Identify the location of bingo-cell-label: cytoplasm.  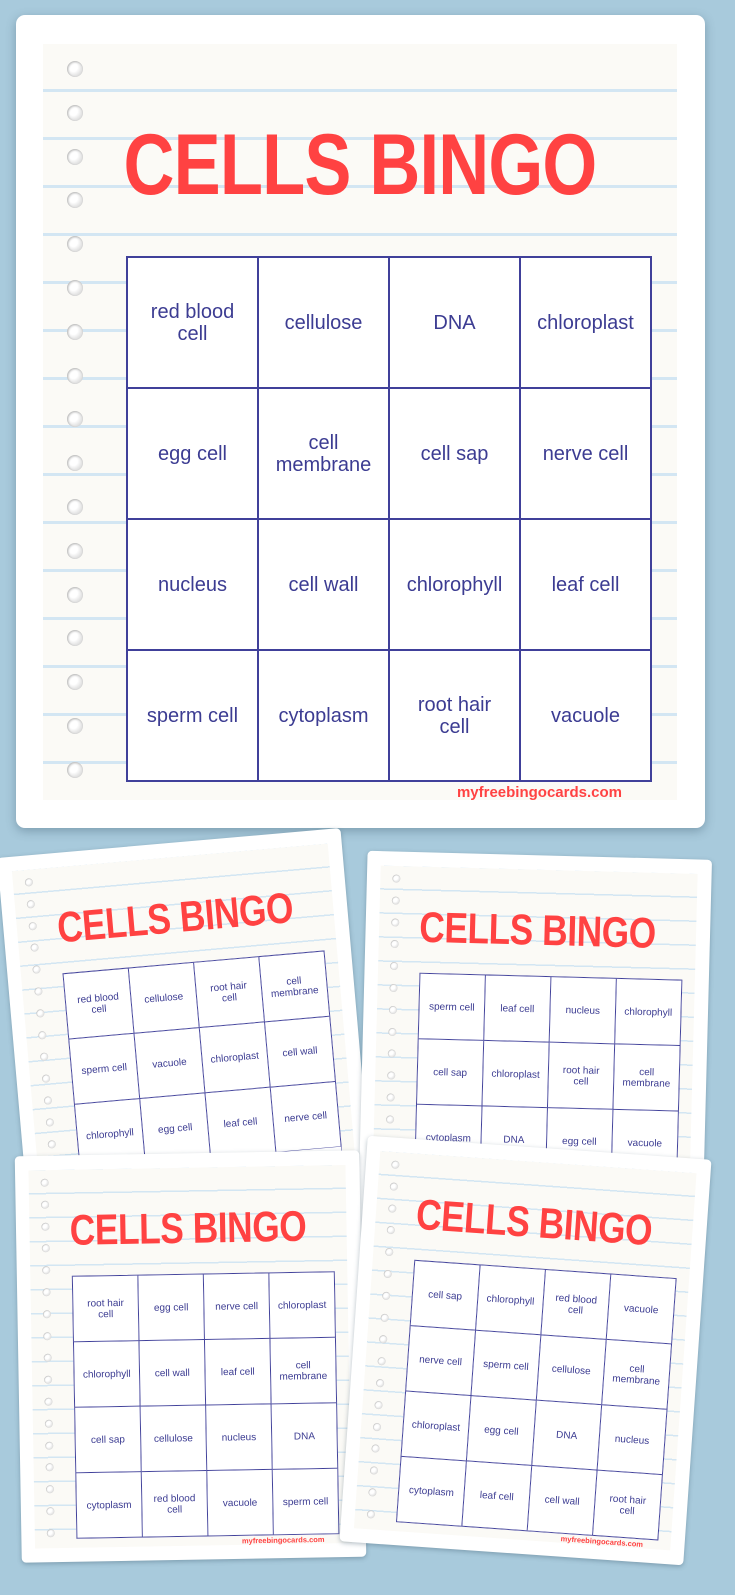
(109, 1505).